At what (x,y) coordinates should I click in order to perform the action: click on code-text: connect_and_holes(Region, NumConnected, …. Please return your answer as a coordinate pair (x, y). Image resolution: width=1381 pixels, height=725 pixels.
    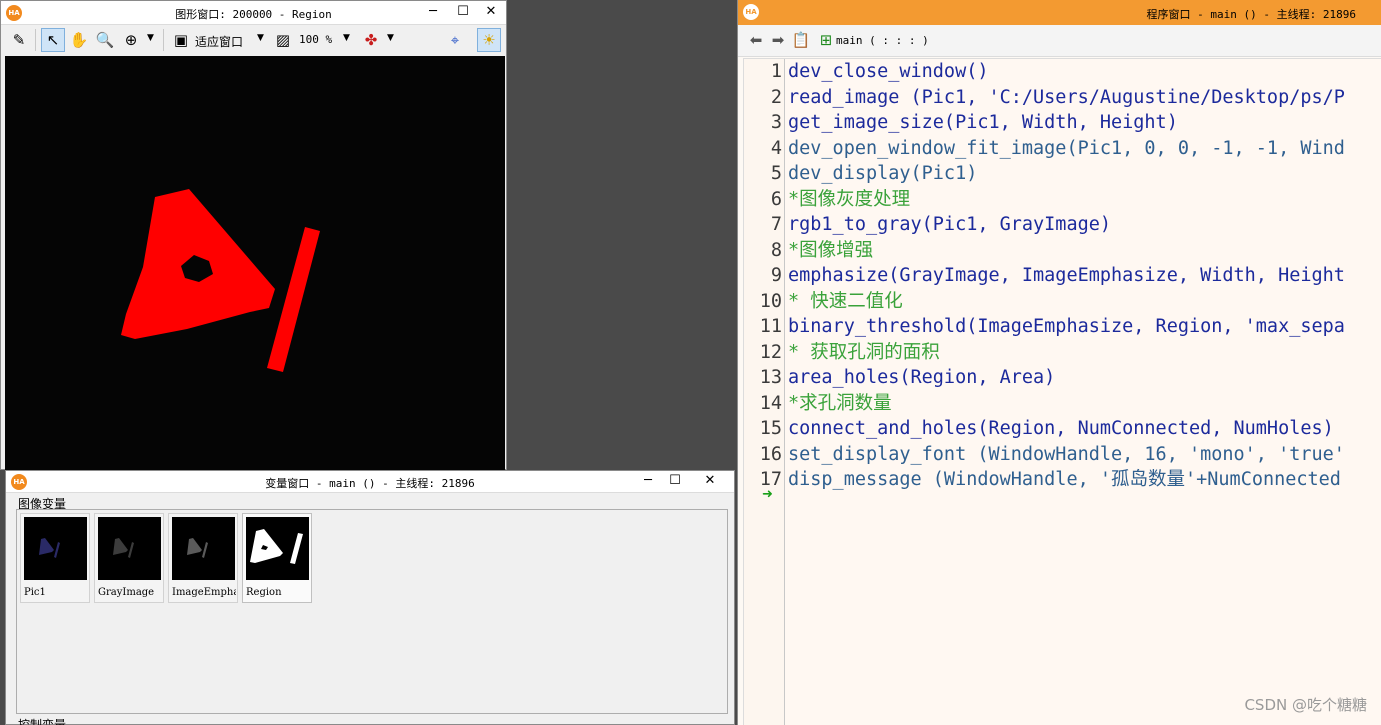
    Looking at the image, I should click on (1061, 428).